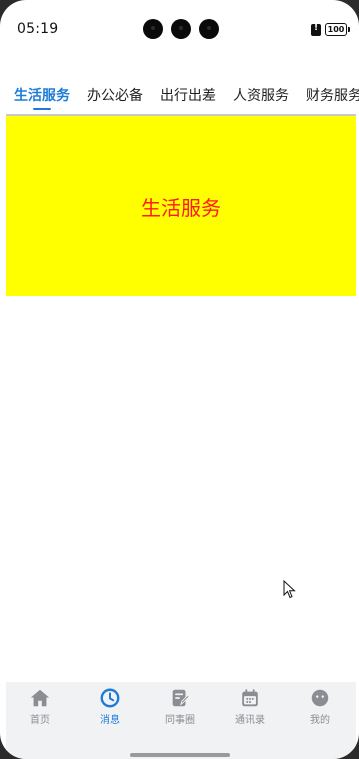 The height and width of the screenshot is (759, 359). Describe the element at coordinates (320, 720) in the screenshot. I see `nav-label: 我的` at that location.